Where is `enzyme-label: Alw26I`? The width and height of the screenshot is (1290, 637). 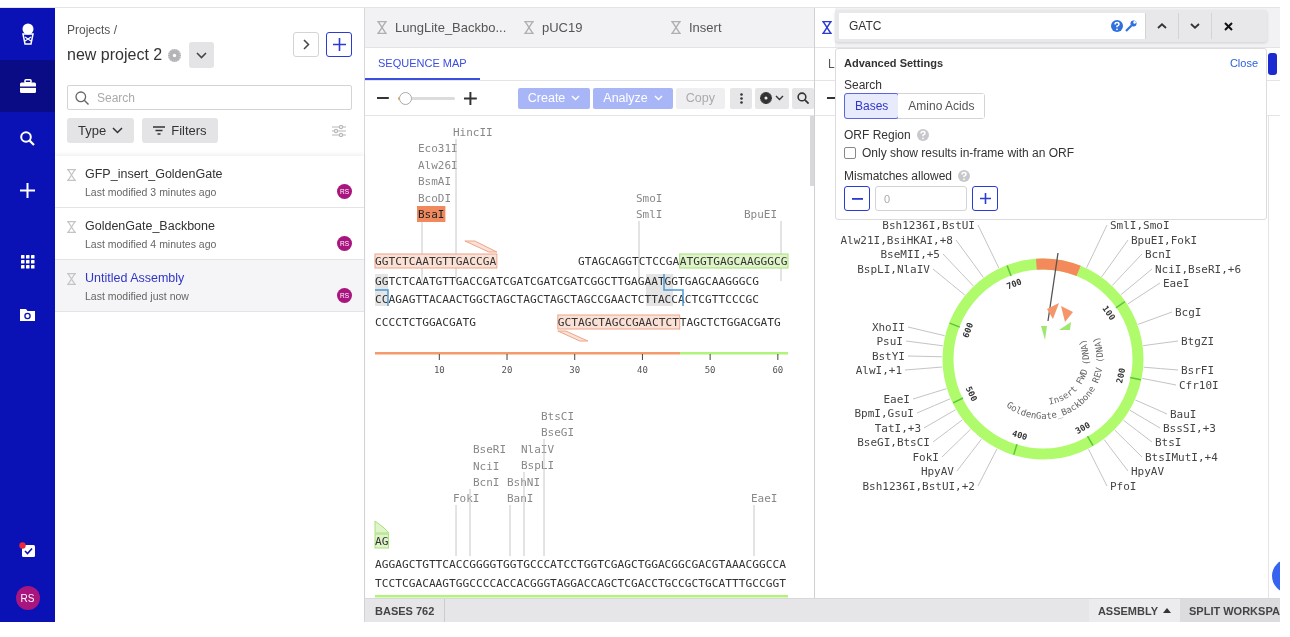
enzyme-label: Alw26I is located at coordinates (438, 165).